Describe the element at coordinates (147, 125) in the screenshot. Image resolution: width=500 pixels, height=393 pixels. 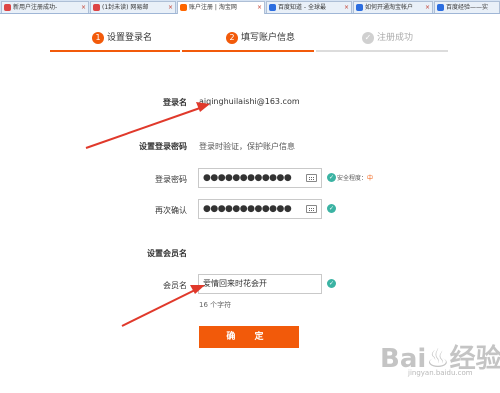
I see `annotation-arrow-login` at that location.